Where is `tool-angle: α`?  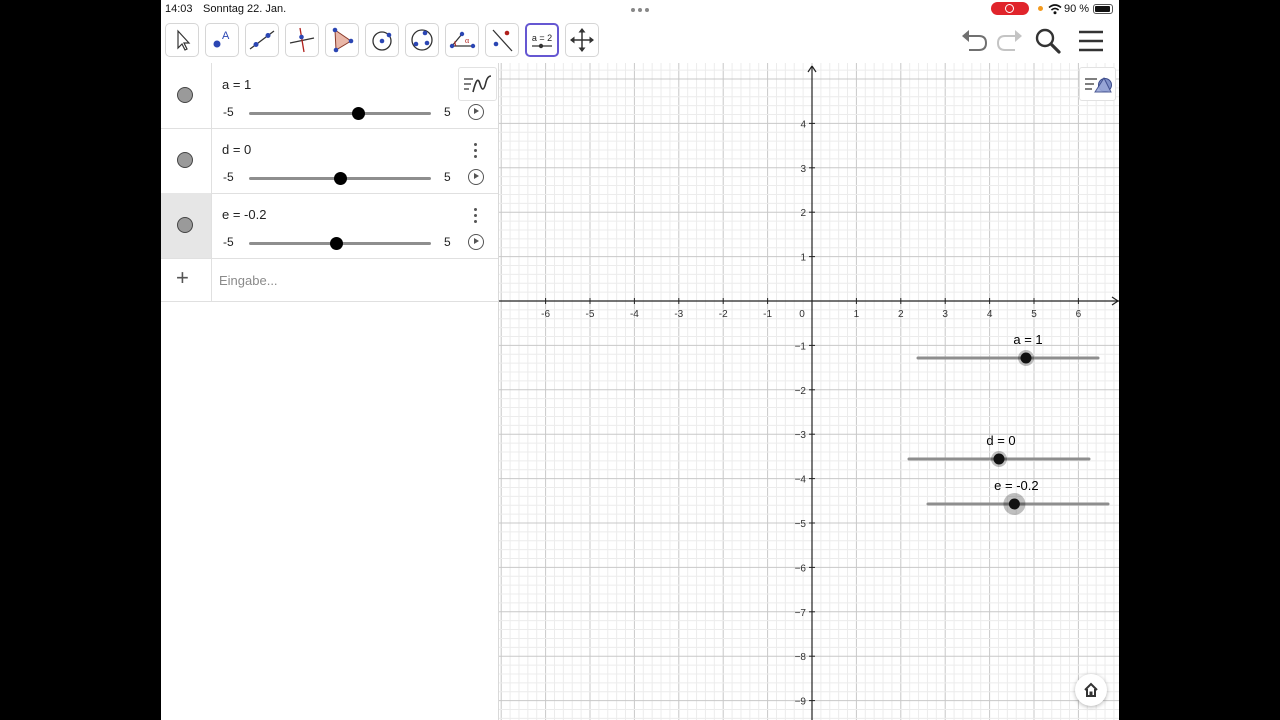 tool-angle: α is located at coordinates (462, 40).